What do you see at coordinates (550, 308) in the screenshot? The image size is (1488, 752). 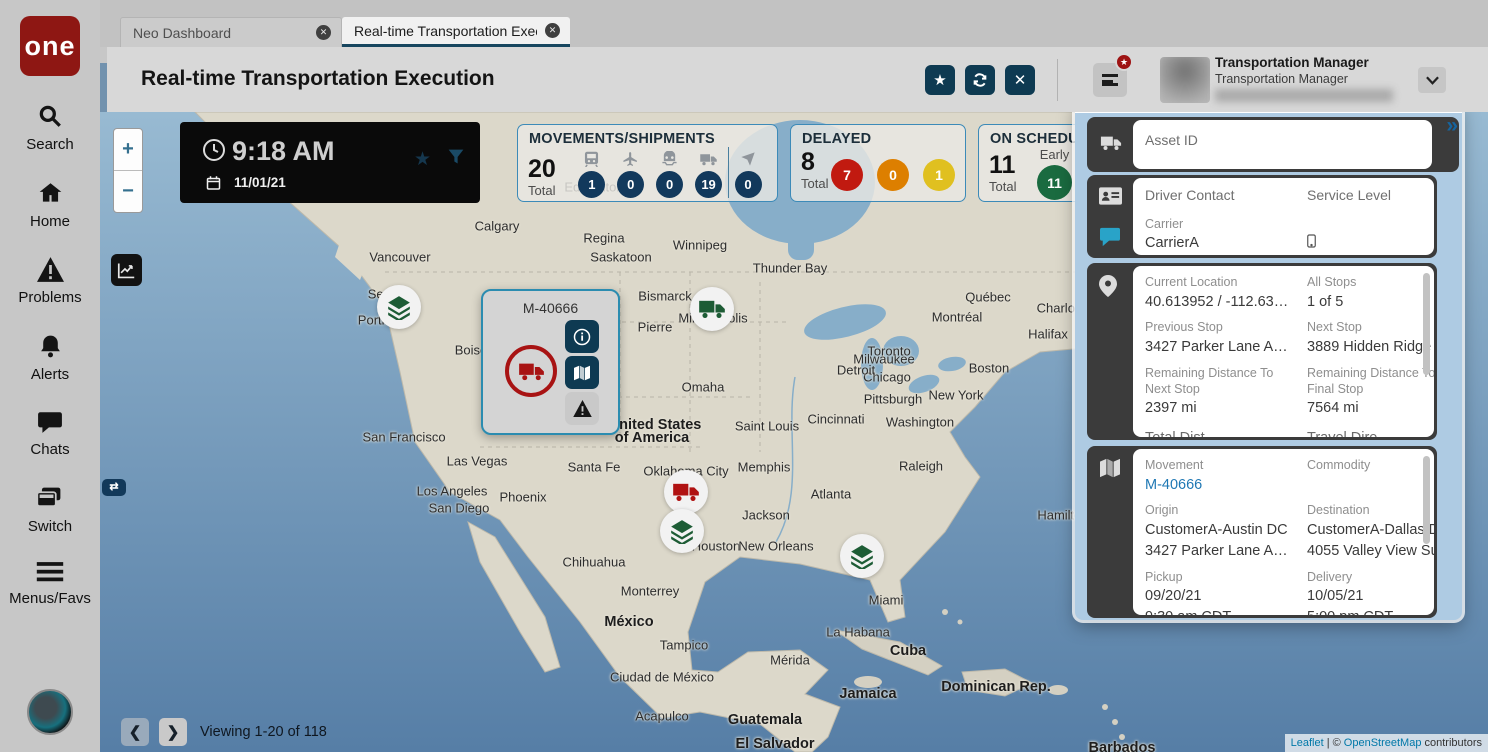 I see `movement-id: M-40666` at bounding box center [550, 308].